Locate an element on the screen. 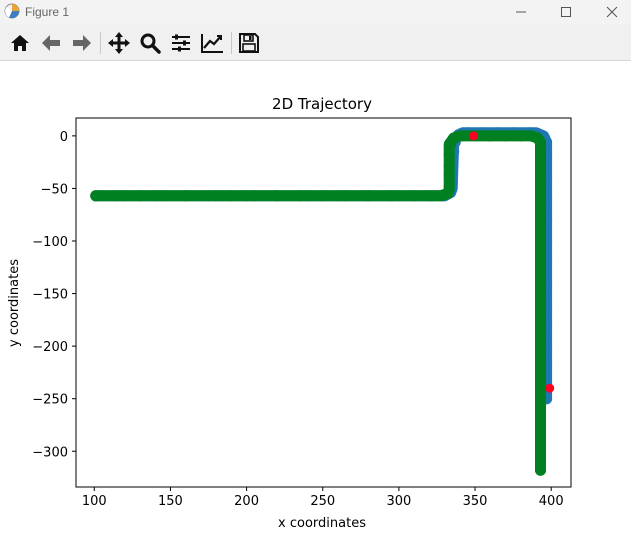 The height and width of the screenshot is (537, 631). x-tick-label: 300 is located at coordinates (398, 501).